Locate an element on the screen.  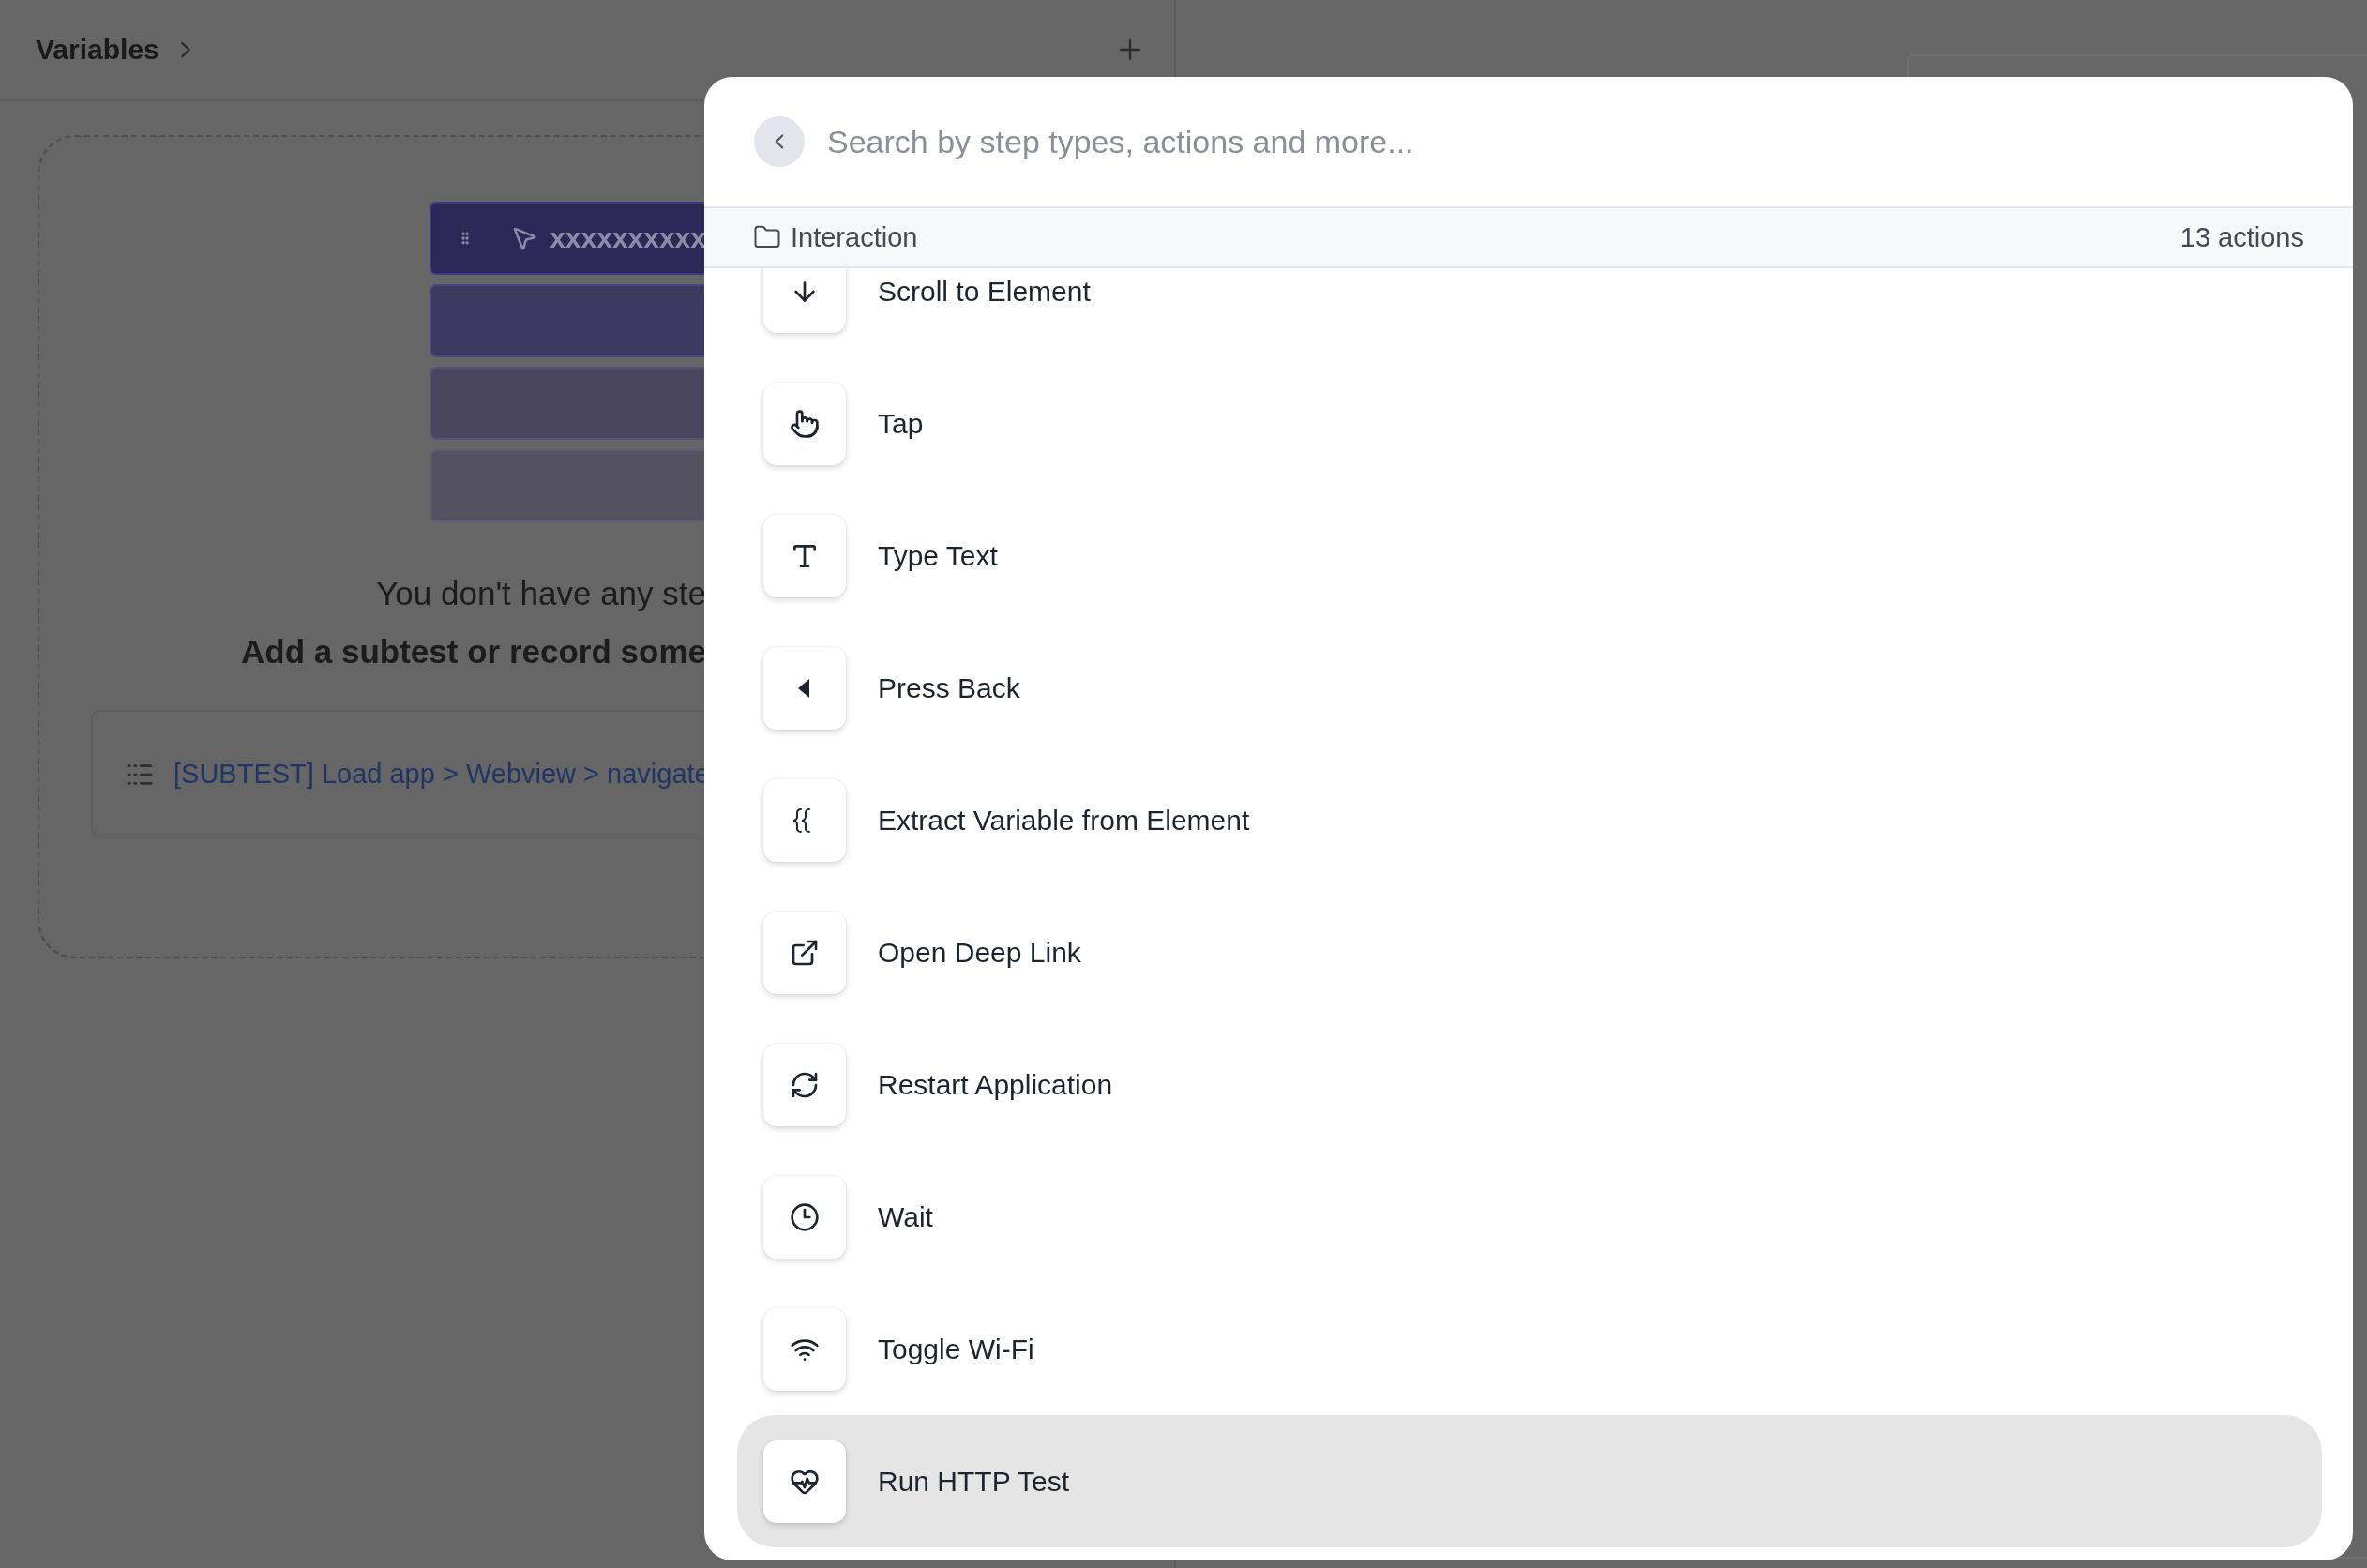
clock-icon is located at coordinates (805, 1216).